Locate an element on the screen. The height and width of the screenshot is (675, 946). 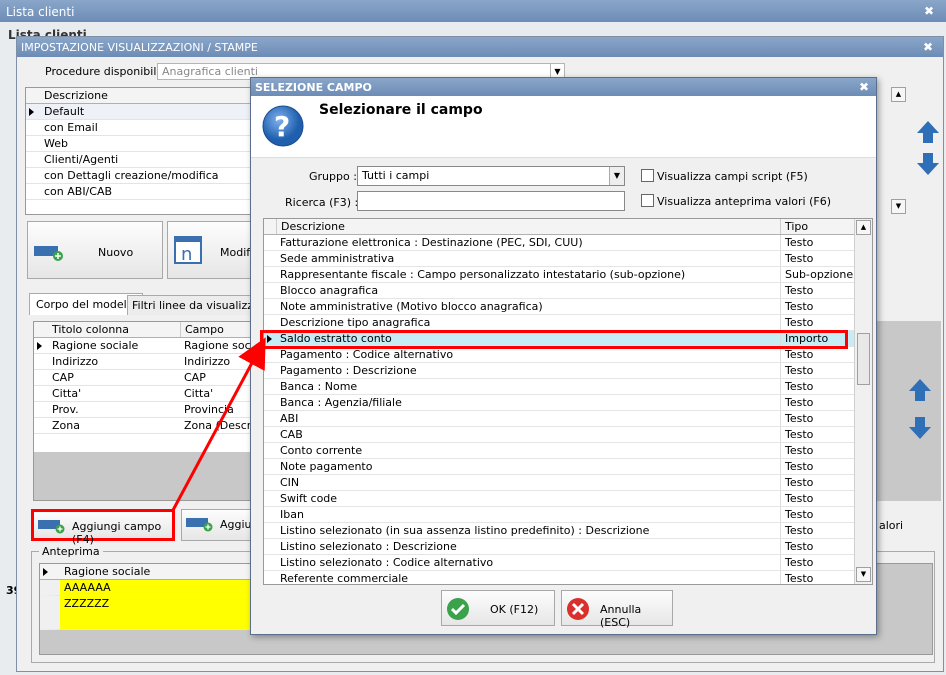
move-up-icon is located at coordinates (928, 132).